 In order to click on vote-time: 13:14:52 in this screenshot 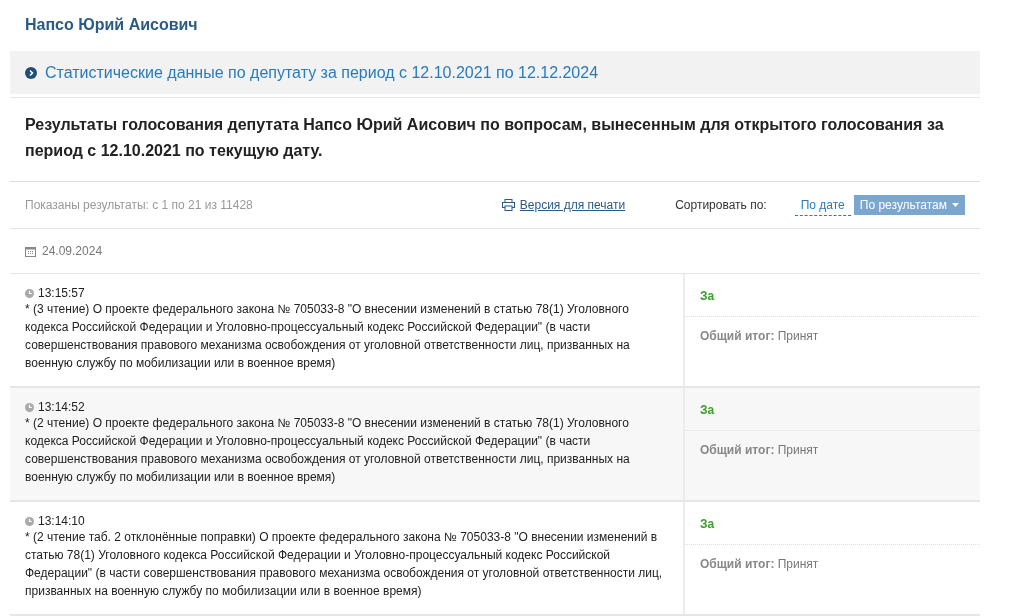, I will do `click(61, 407)`.